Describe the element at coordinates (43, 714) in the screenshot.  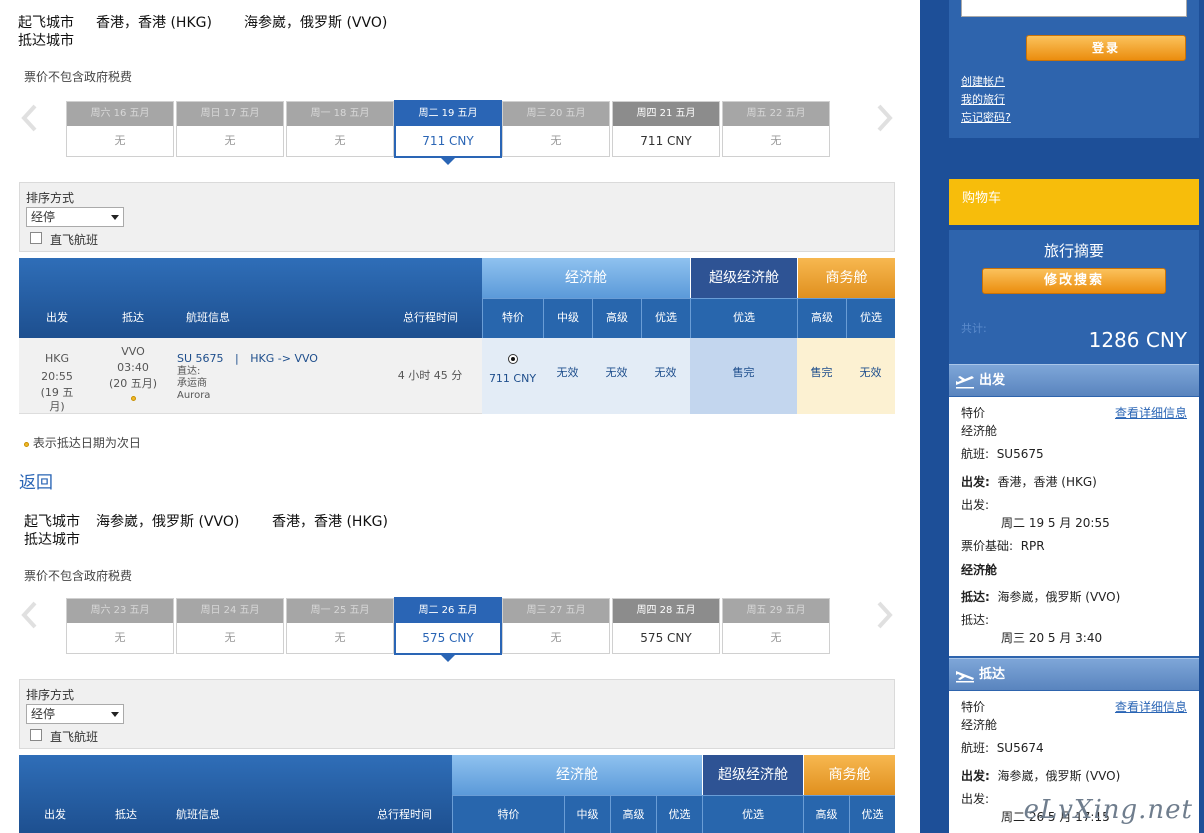
I see `sort-value: 经停` at that location.